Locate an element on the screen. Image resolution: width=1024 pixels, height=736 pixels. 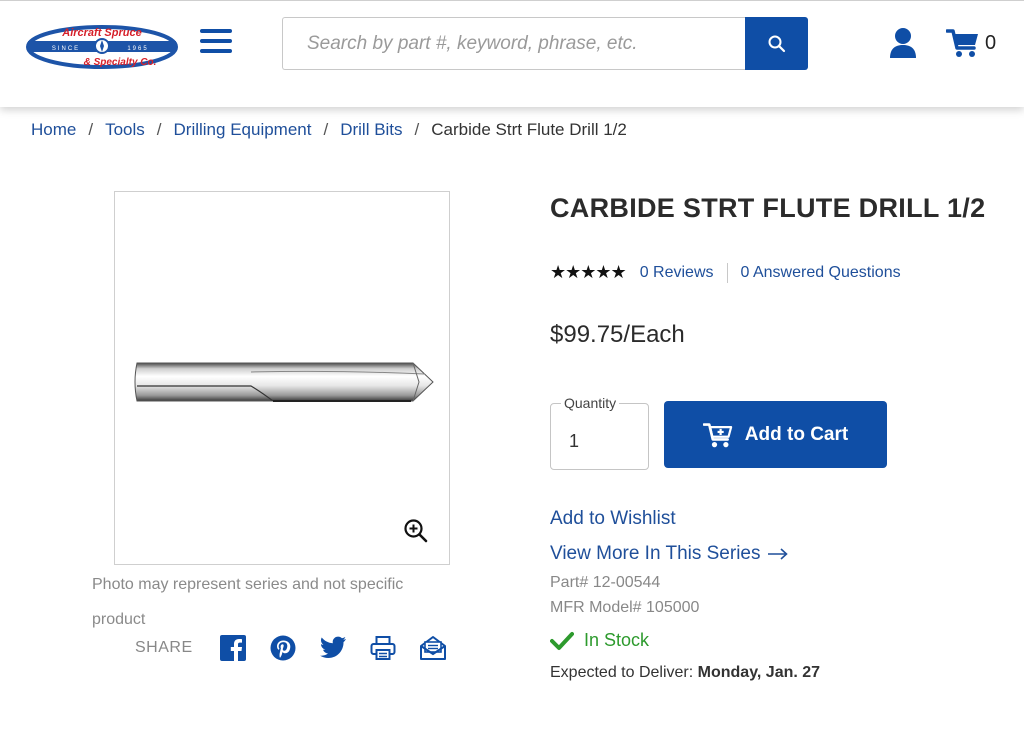
logo-year: 1965 is located at coordinates (137, 49).